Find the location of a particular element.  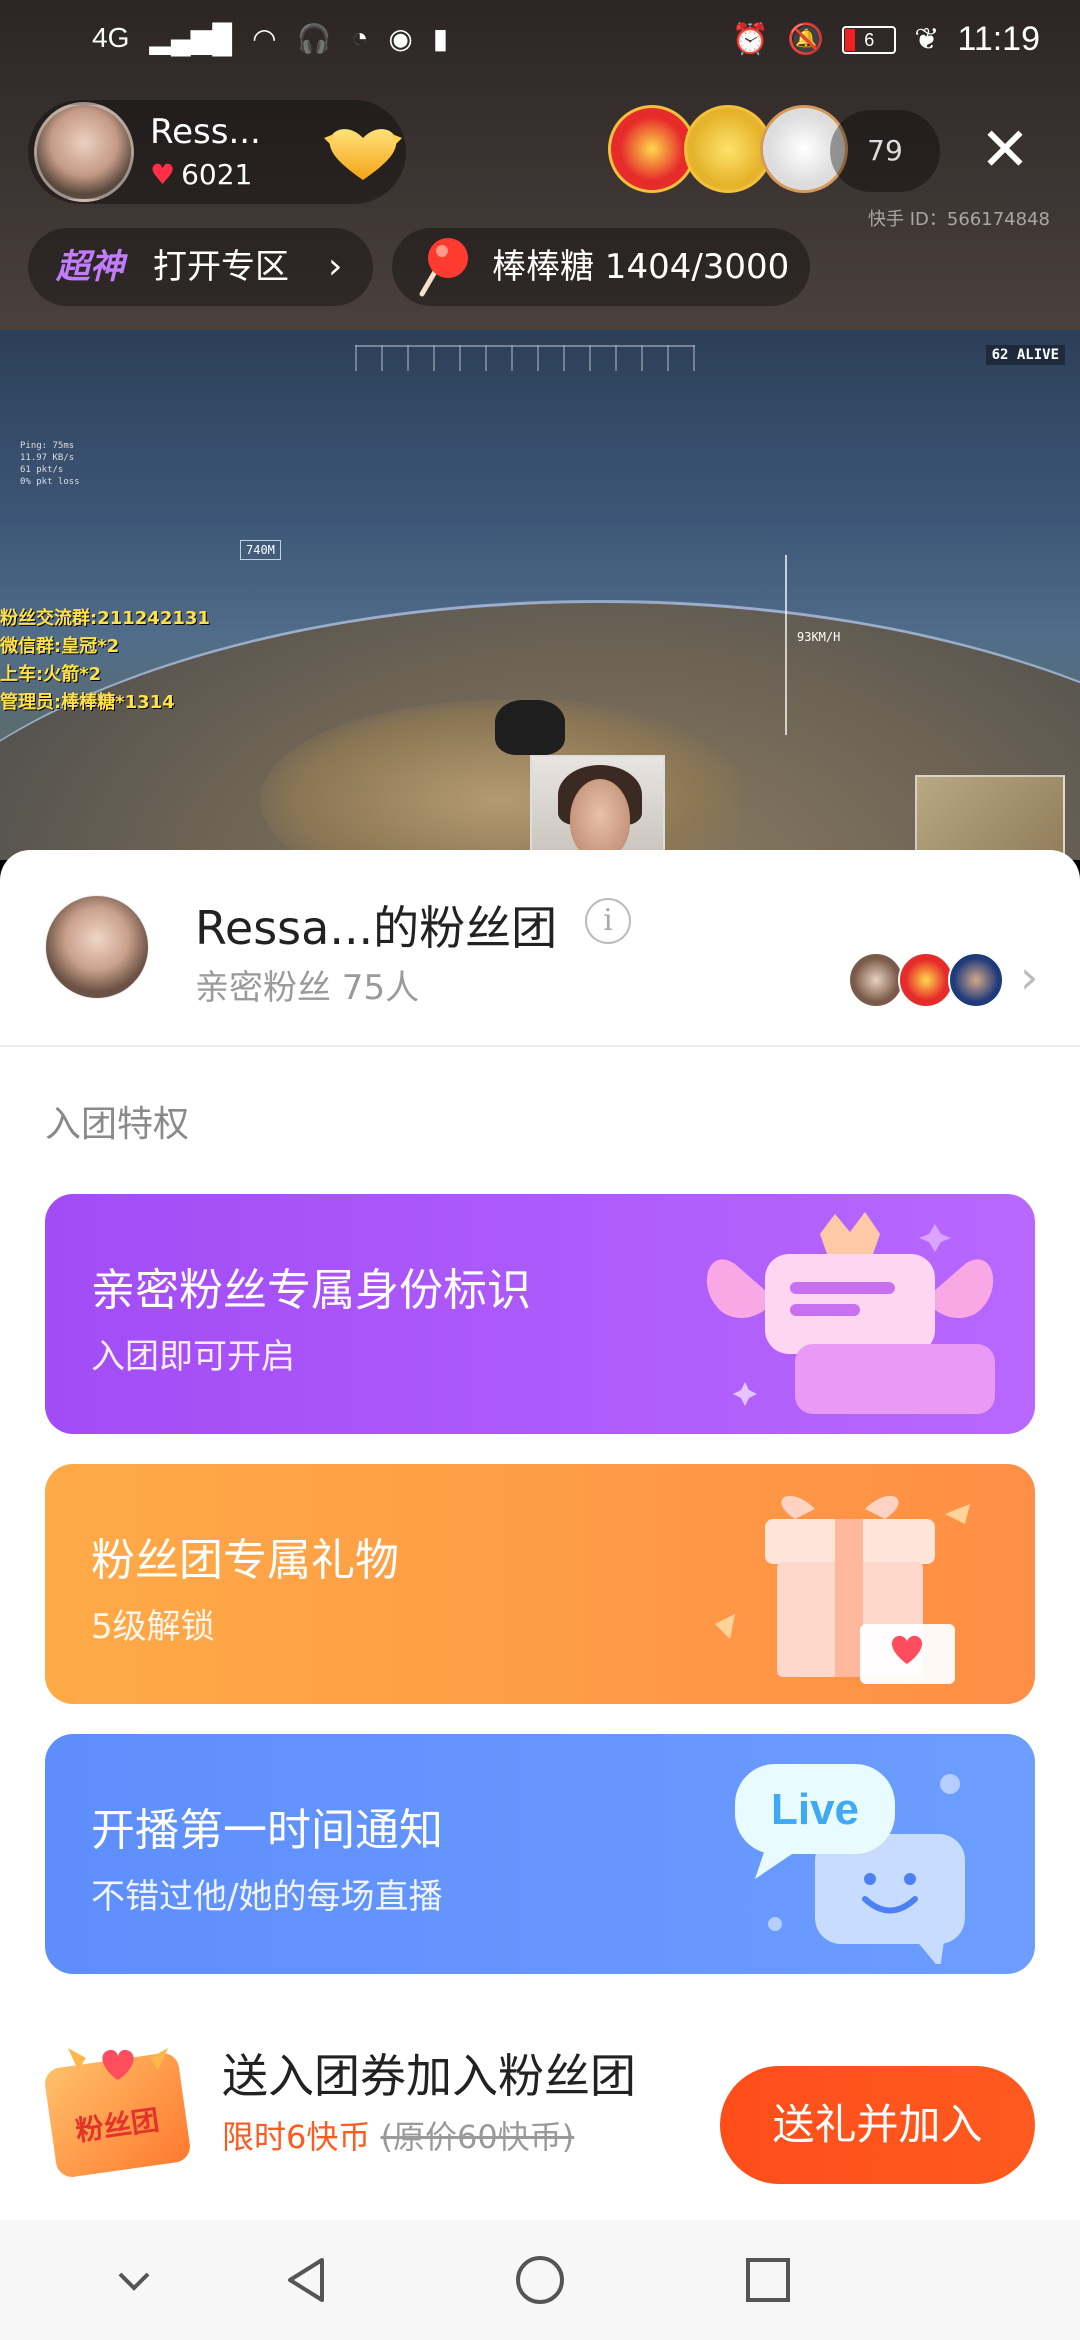

info-icon: i is located at coordinates (608, 921).